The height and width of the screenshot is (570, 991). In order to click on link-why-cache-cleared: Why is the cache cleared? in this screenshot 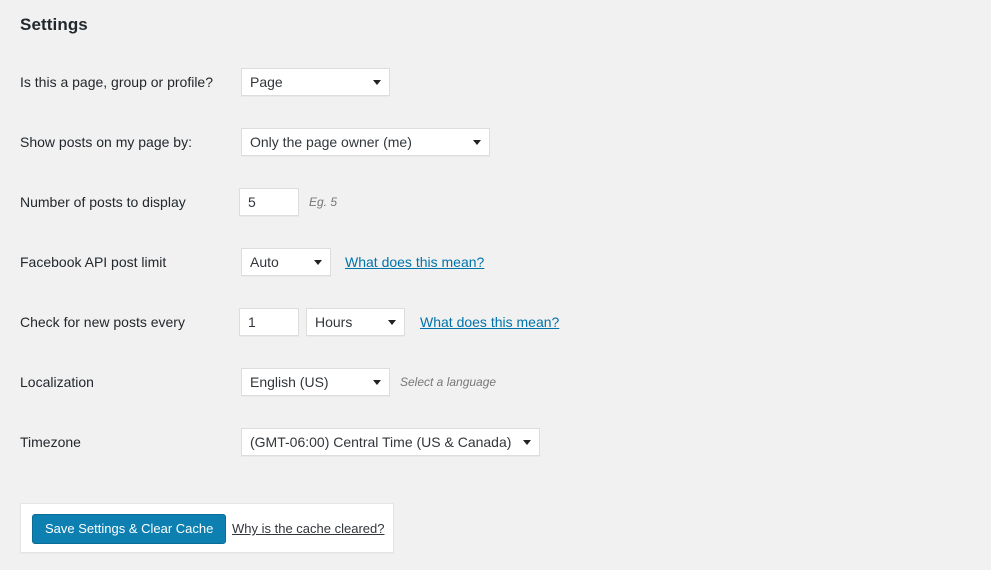, I will do `click(308, 528)`.